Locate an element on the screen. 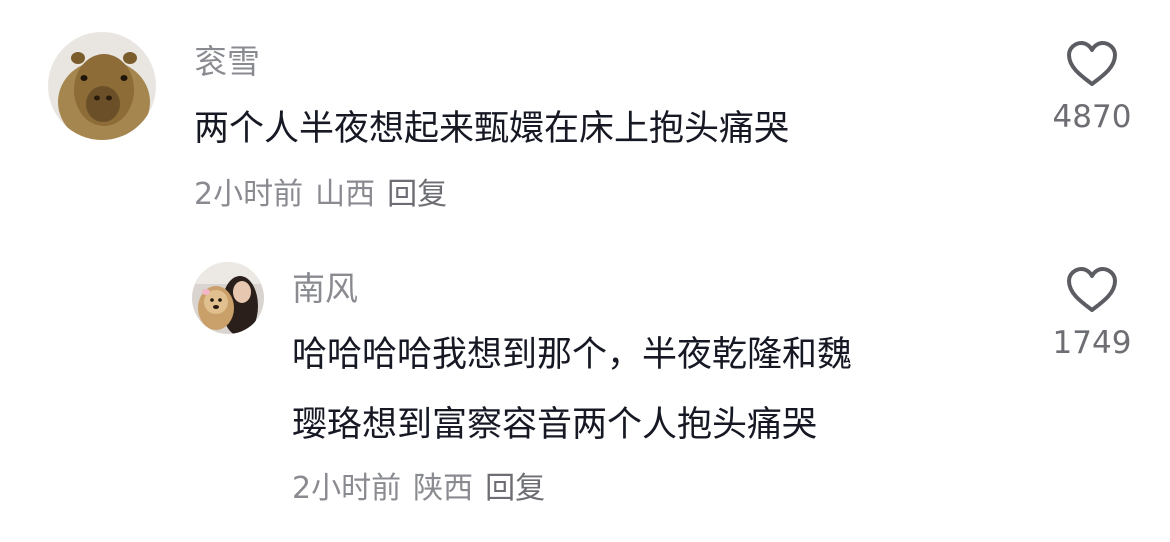 The height and width of the screenshot is (542, 1170). like-group: 4870 is located at coordinates (1092, 86).